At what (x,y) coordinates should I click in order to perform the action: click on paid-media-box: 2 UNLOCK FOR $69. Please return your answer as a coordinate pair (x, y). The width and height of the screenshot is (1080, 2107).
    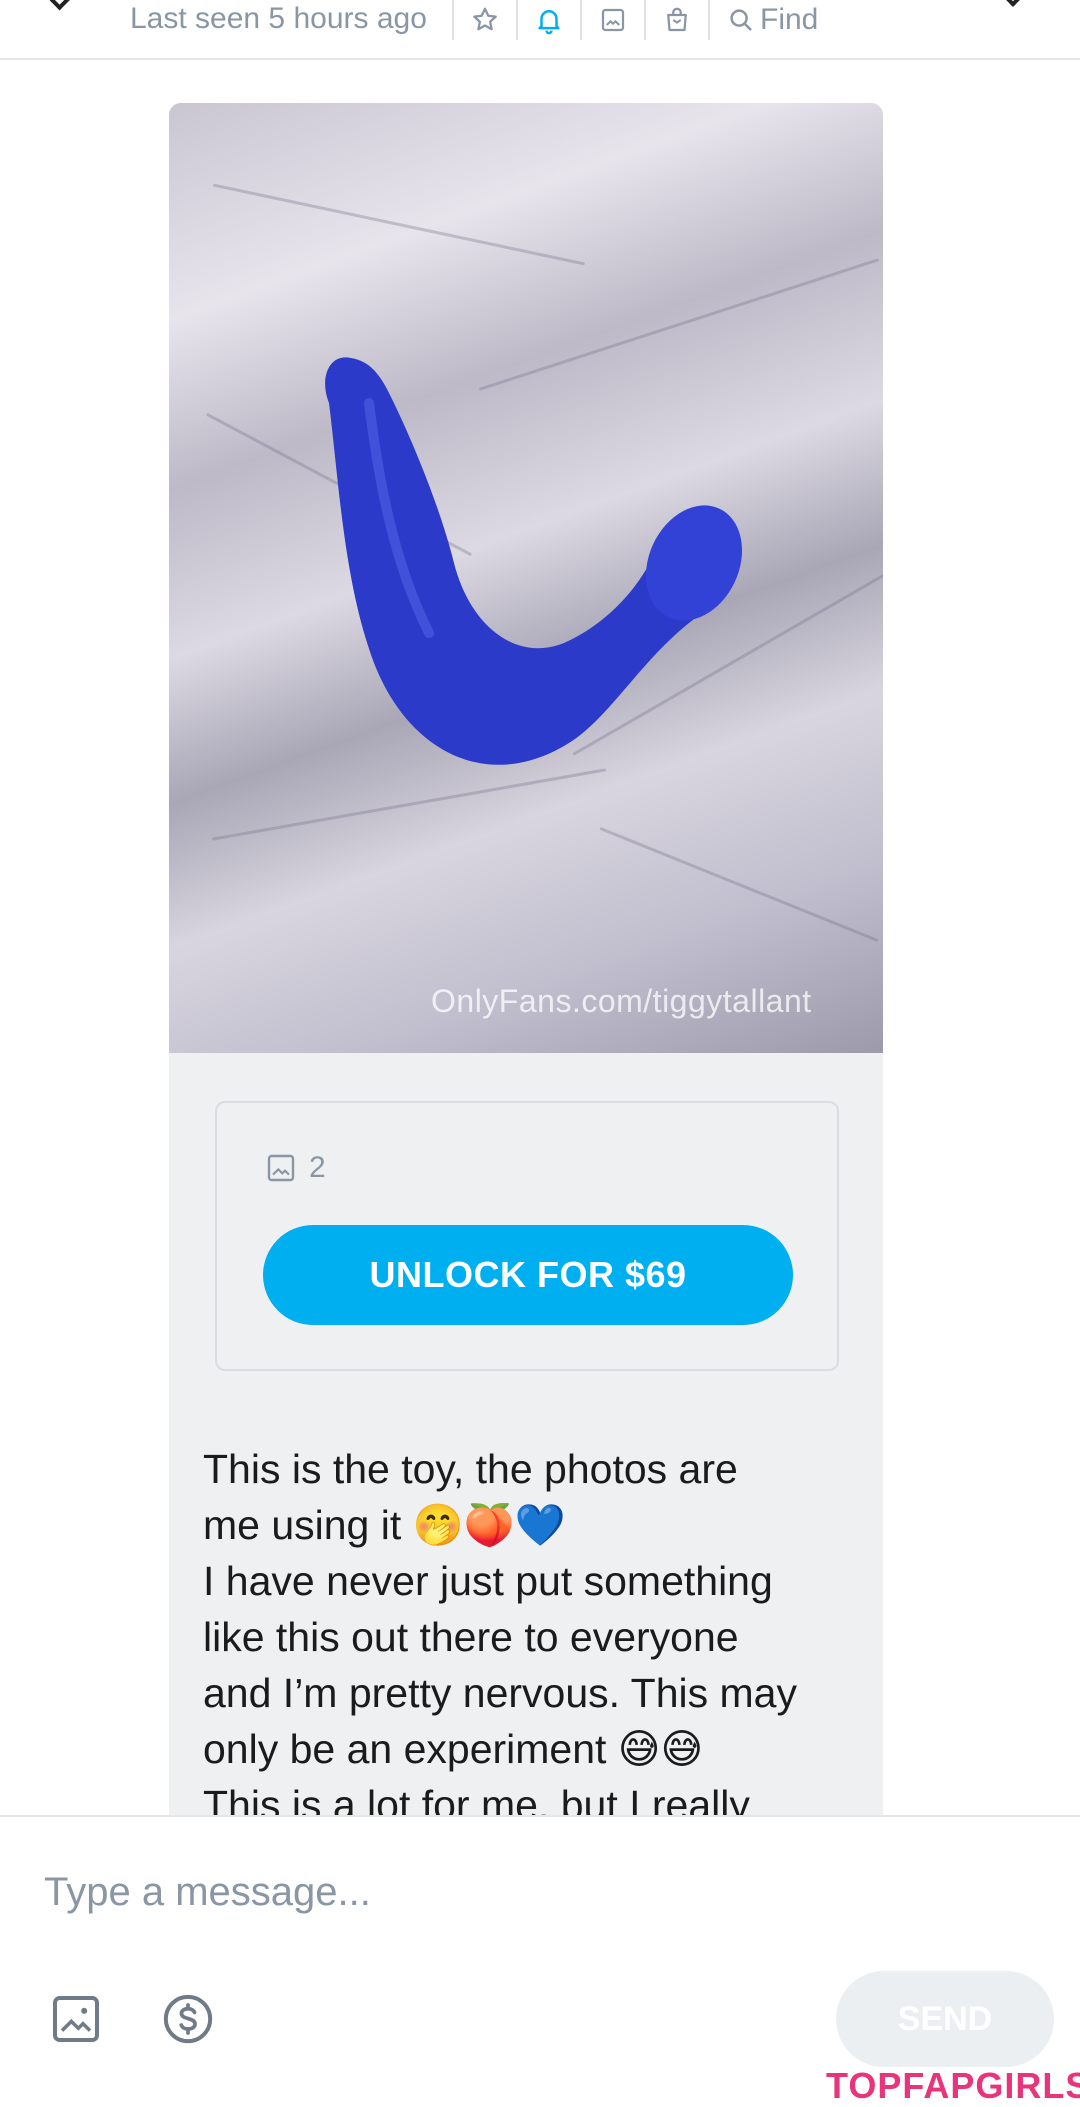
    Looking at the image, I should click on (527, 1236).